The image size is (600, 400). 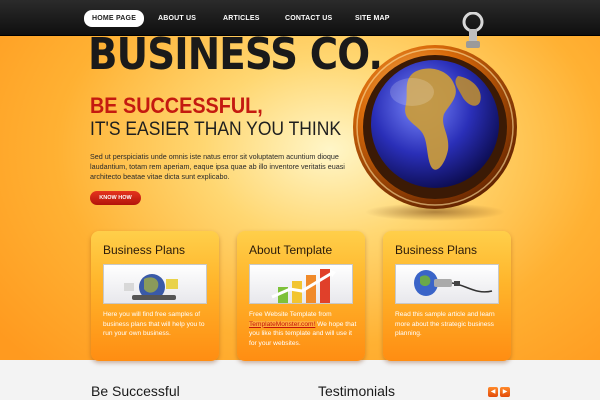 What do you see at coordinates (114, 18) in the screenshot?
I see `nav-home-page: HOME PAGE` at bounding box center [114, 18].